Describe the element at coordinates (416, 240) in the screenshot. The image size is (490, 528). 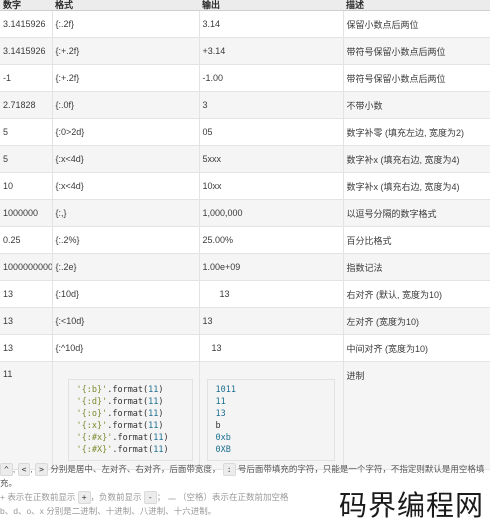
I see `cell-description: 百分比格式` at that location.